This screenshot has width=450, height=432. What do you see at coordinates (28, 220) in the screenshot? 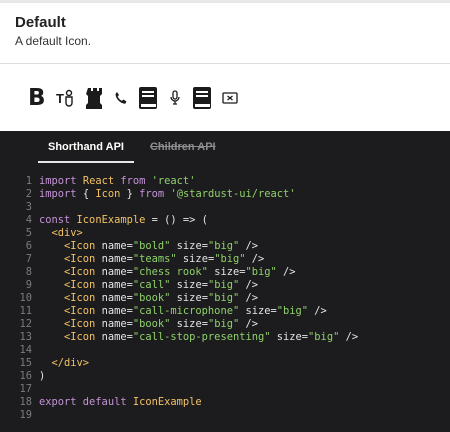
I see `line-number: 4` at bounding box center [28, 220].